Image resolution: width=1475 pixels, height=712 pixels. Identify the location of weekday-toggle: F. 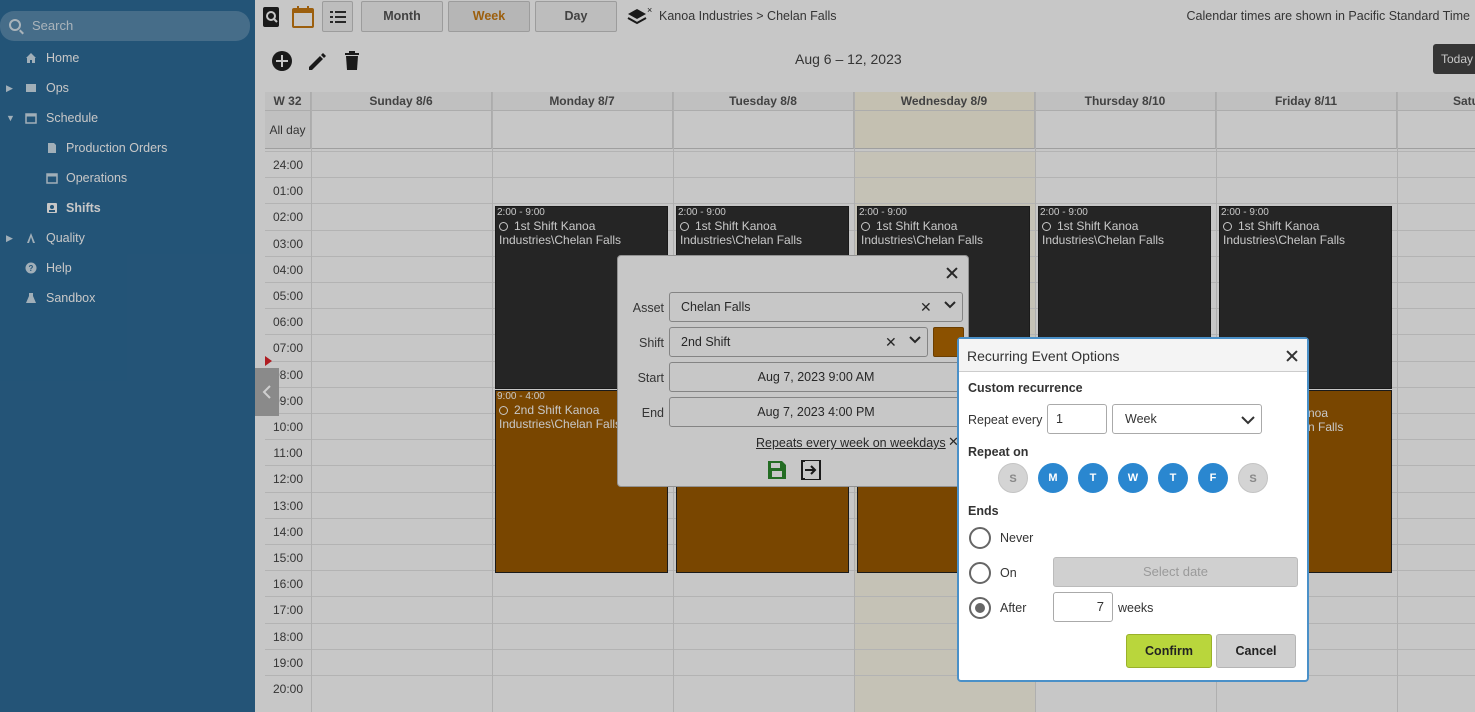
(1213, 478).